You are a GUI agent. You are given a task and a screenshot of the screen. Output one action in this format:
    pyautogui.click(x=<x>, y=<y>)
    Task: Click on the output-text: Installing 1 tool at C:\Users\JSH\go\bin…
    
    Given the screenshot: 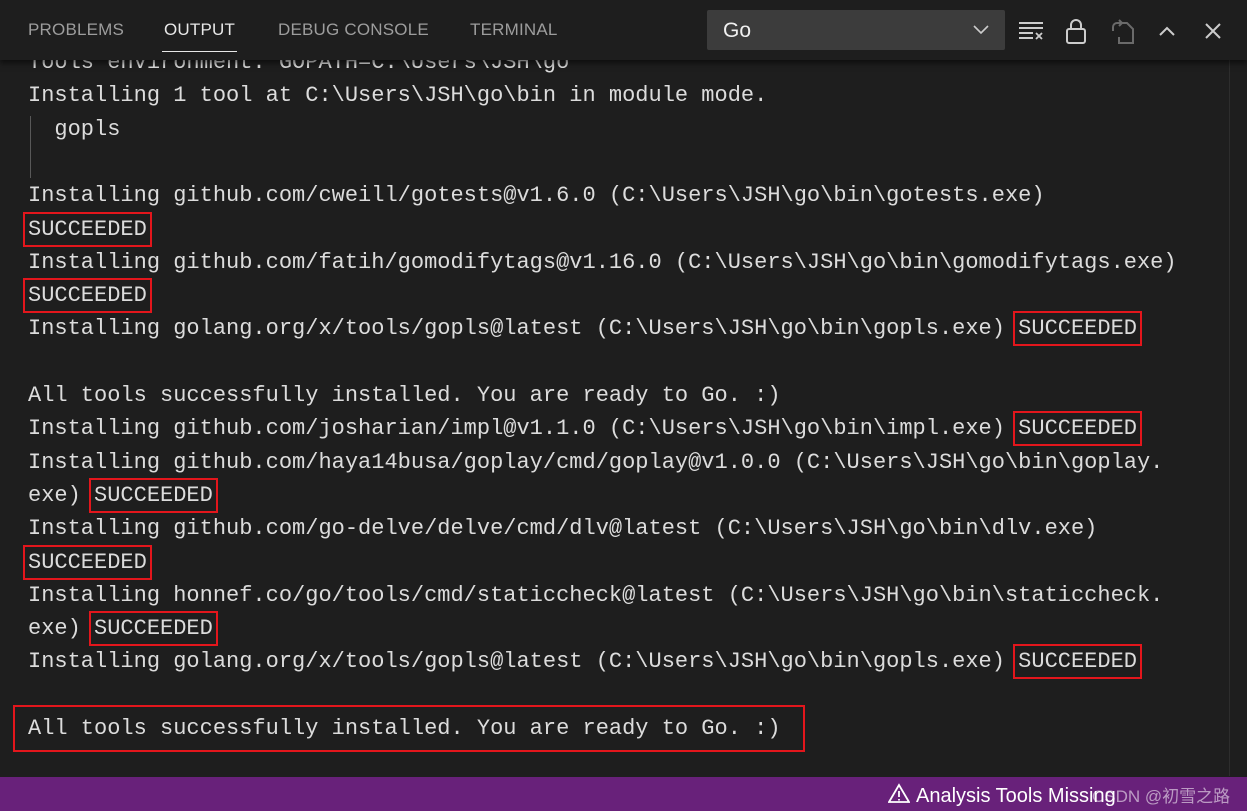 What is the action you would take?
    pyautogui.click(x=398, y=96)
    